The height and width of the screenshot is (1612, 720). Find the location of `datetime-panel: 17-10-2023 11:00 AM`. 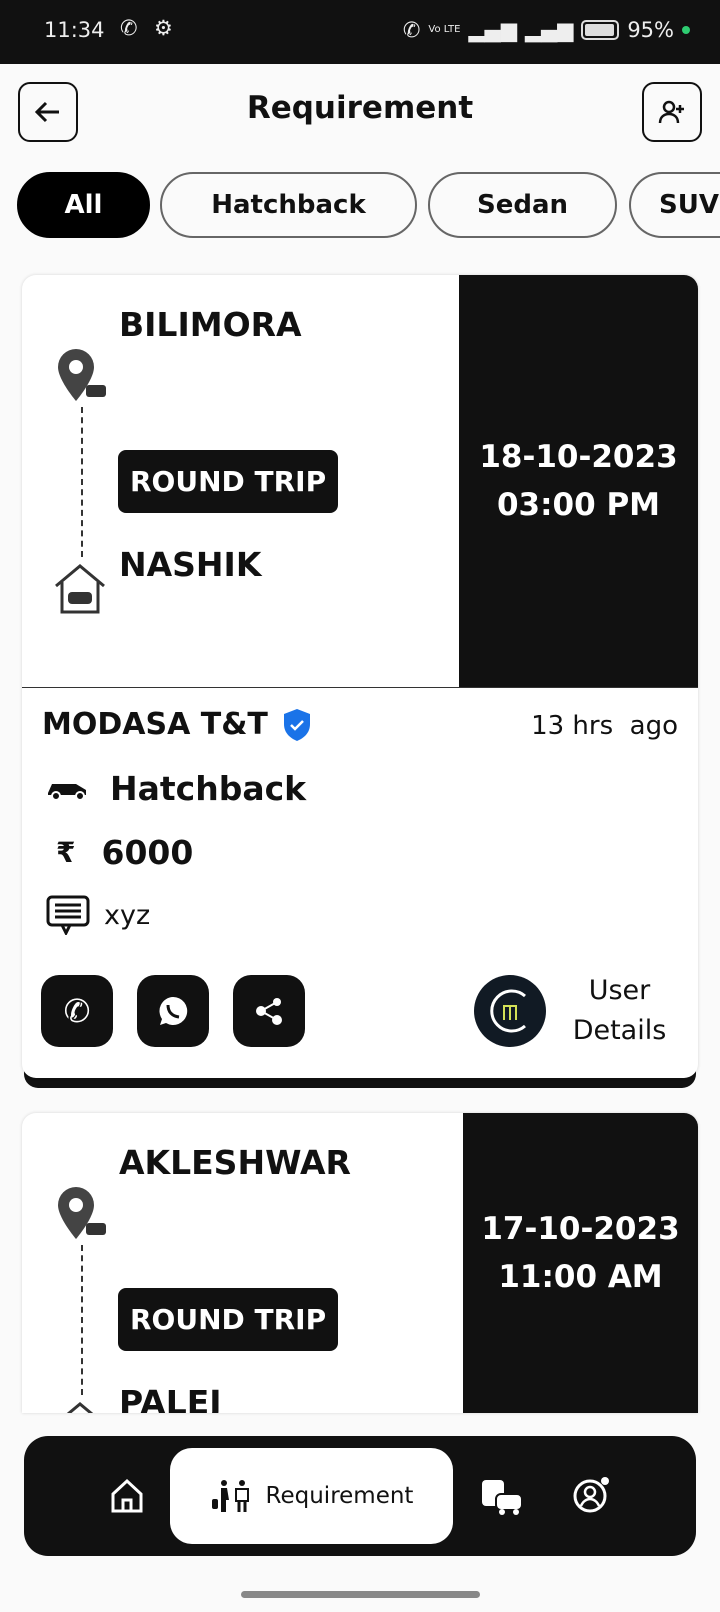

datetime-panel: 17-10-2023 11:00 AM is located at coordinates (580, 1263).